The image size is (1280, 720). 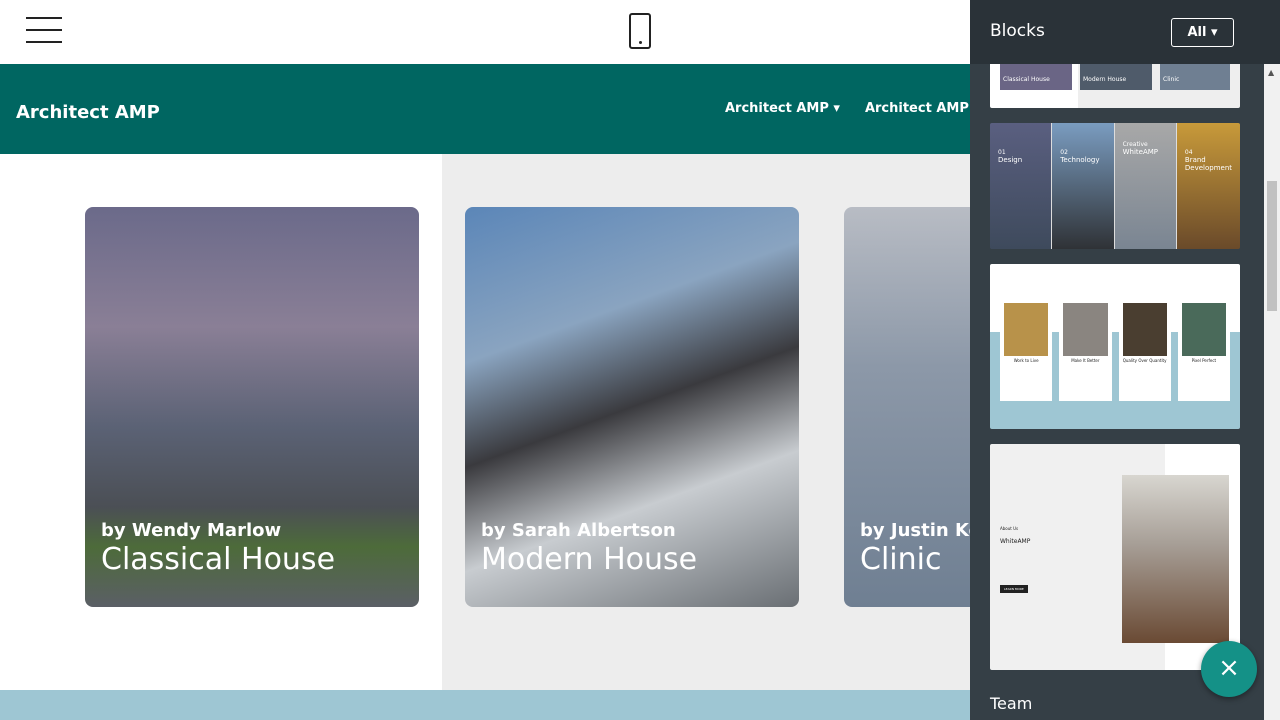 What do you see at coordinates (632, 407) in the screenshot?
I see `card-modern-house: by Sarah Albertson Modern House` at bounding box center [632, 407].